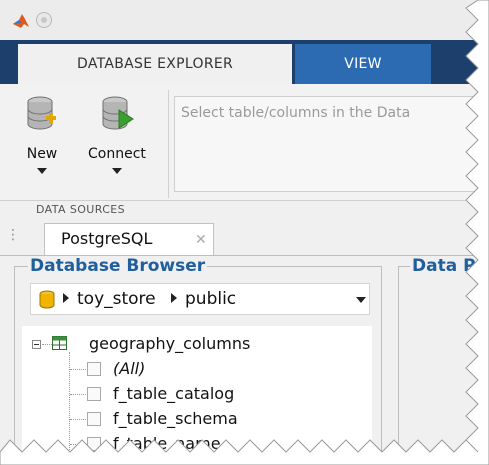 The image size is (489, 465). What do you see at coordinates (129, 368) in the screenshot?
I see `tree-column-all: (All)` at bounding box center [129, 368].